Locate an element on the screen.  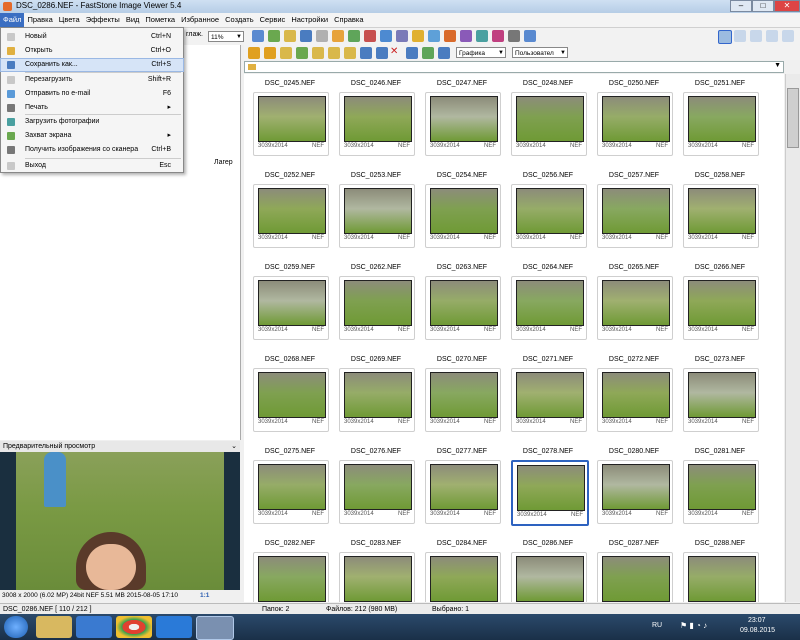
faststone-taskbar-icon is located at coordinates (215, 628).